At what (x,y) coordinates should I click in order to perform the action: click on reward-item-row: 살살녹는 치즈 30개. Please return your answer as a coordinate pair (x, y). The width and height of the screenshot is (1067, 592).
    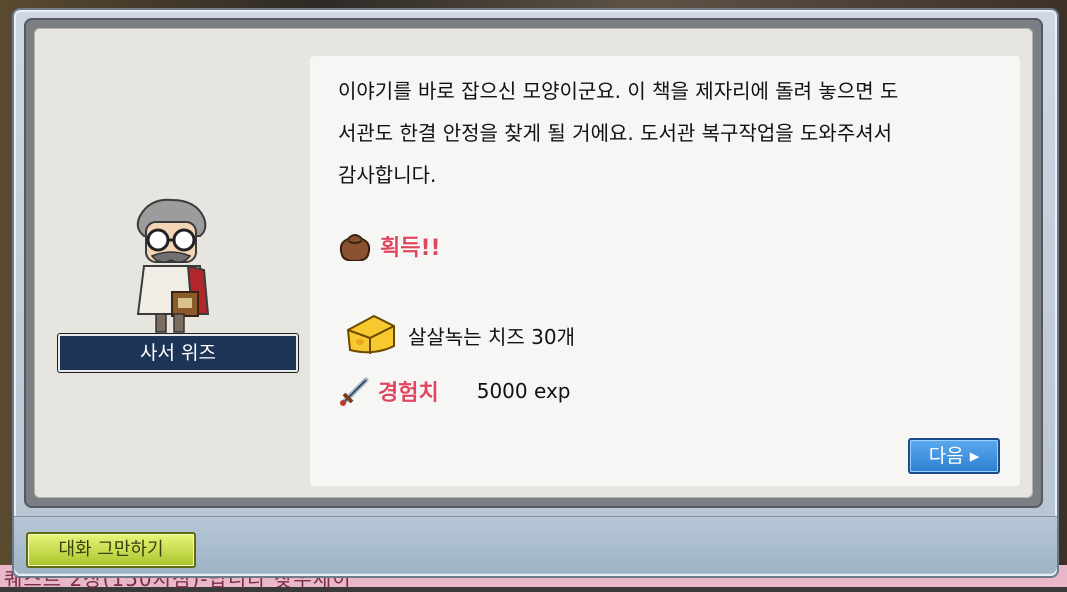
    Looking at the image, I should click on (459, 335).